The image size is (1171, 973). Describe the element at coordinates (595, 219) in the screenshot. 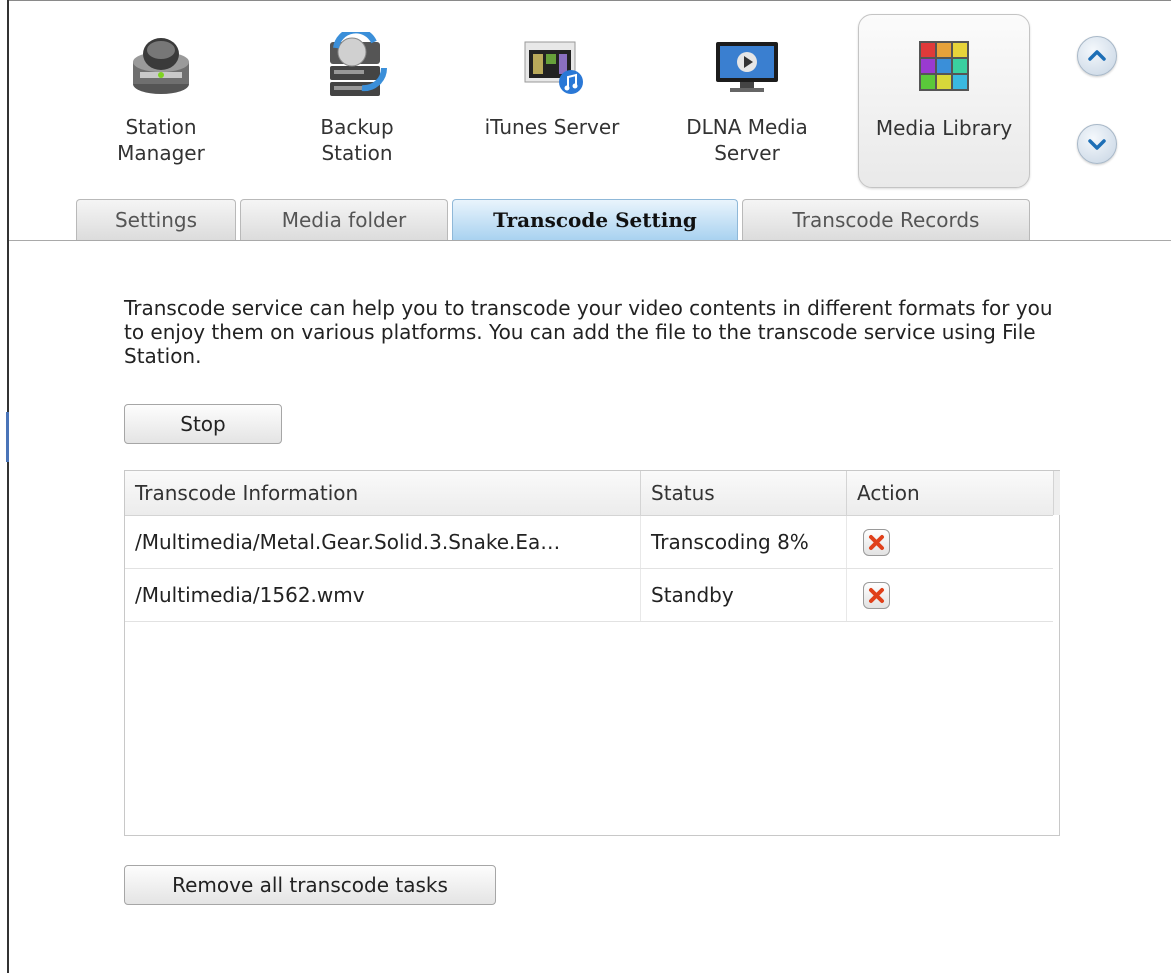

I see `tab-transcode-setting: Transcode Setting` at that location.